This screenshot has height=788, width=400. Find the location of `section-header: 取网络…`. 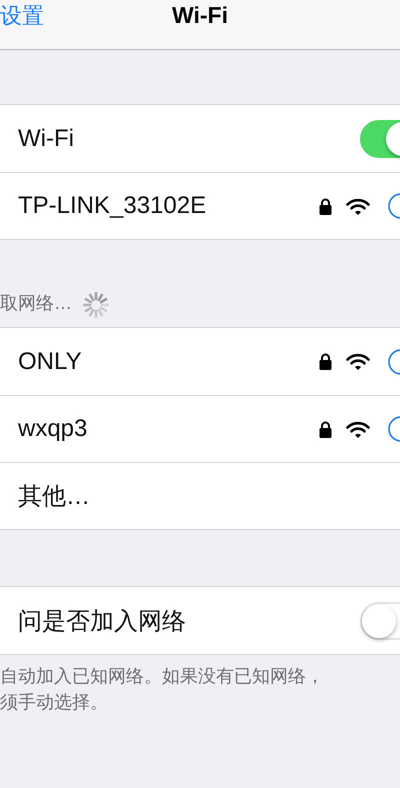

section-header: 取网络… is located at coordinates (36, 303).